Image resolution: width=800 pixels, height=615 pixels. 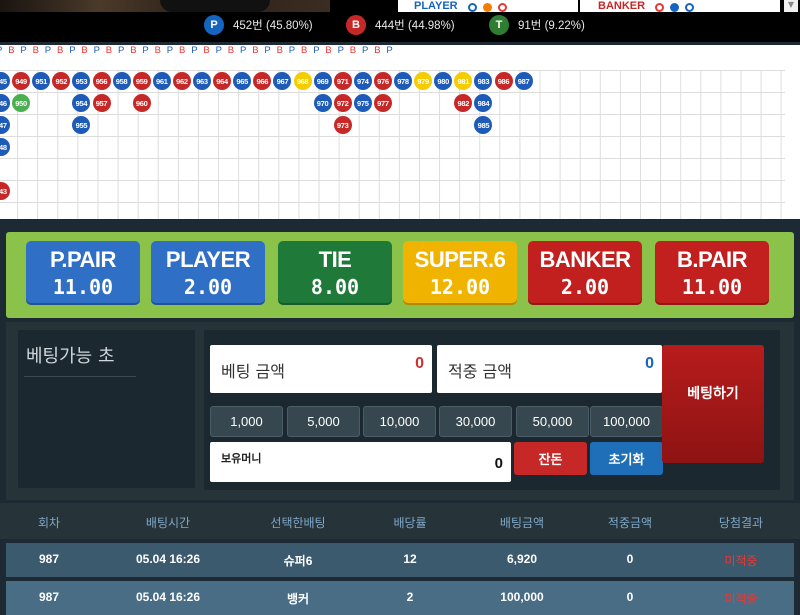 What do you see at coordinates (356, 25) in the screenshot?
I see `banker-badge: B` at bounding box center [356, 25].